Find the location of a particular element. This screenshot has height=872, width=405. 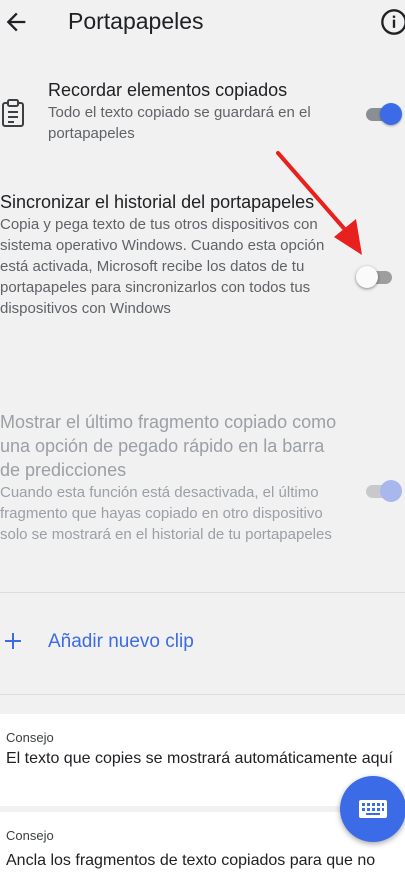

remember-copied-toggle is located at coordinates (384, 114).